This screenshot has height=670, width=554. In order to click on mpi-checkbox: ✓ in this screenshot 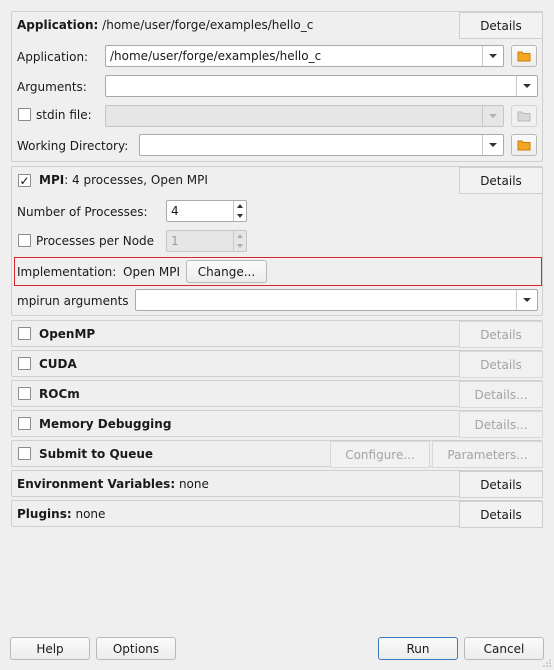, I will do `click(24, 180)`.